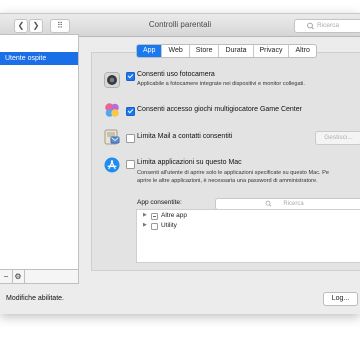 This screenshot has height=360, width=360. I want to click on allowed-apps-label: App consentite:, so click(159, 202).